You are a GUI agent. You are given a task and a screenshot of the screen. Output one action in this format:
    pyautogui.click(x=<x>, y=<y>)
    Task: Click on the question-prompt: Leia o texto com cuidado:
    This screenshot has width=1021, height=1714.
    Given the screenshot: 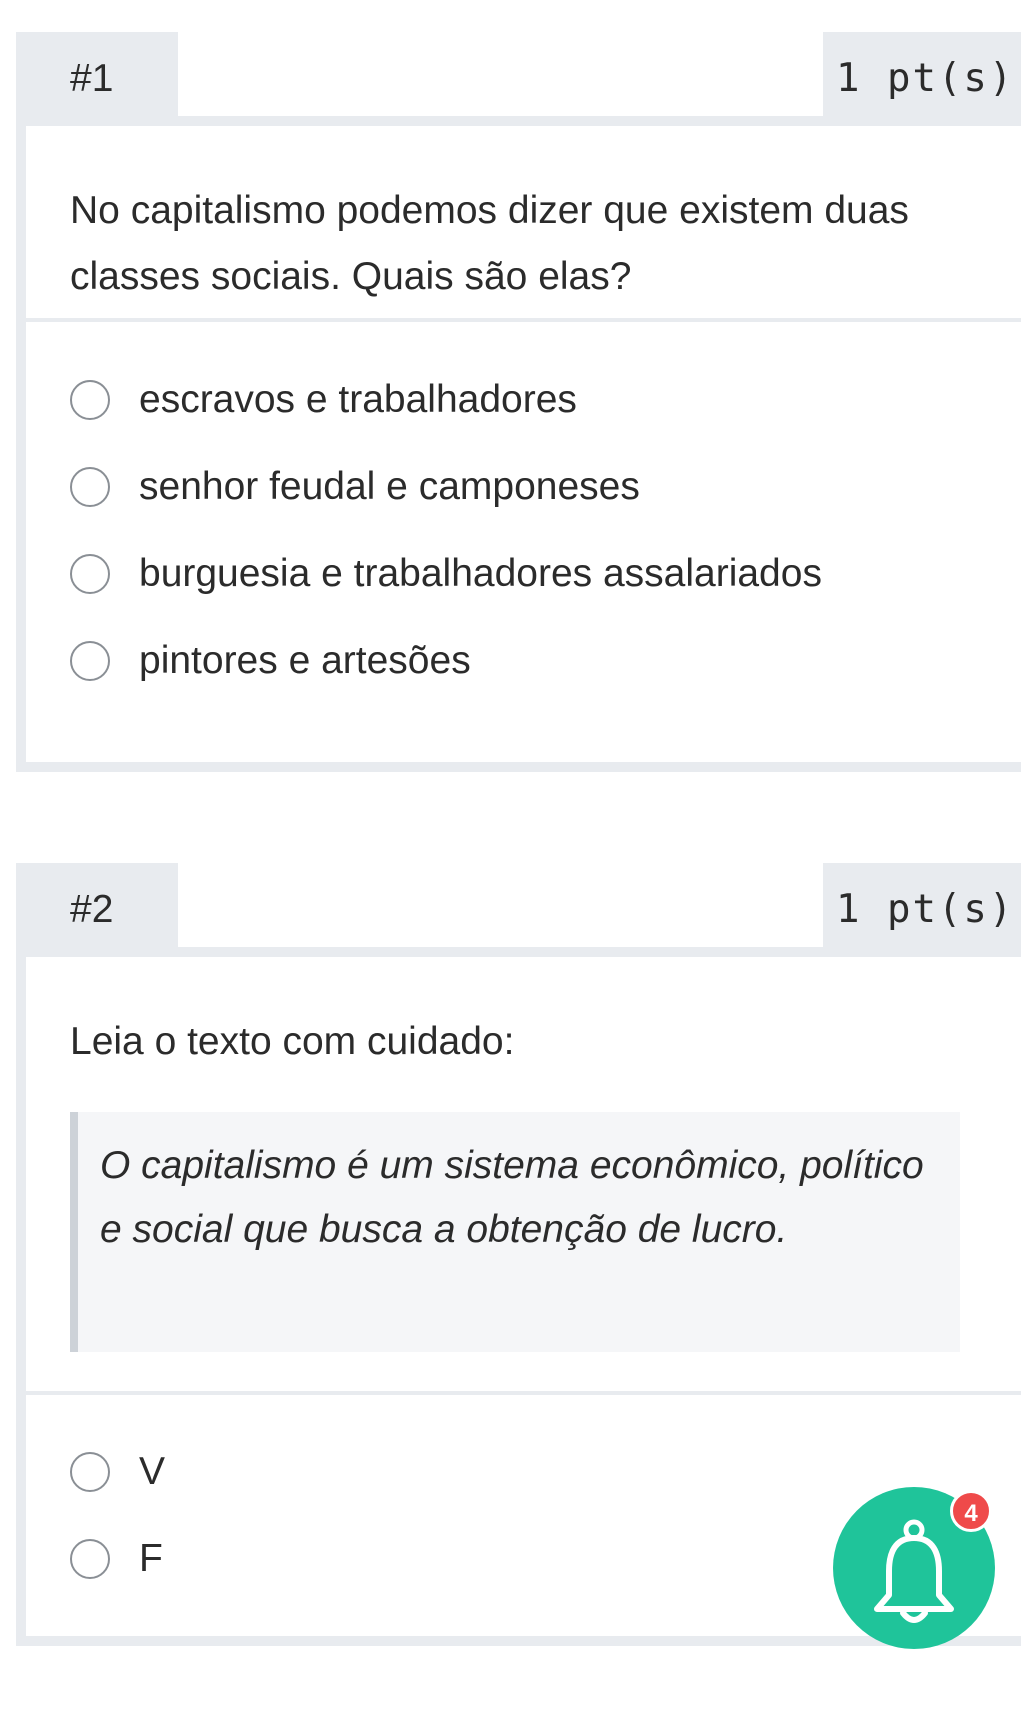 What is the action you would take?
    pyautogui.click(x=292, y=1041)
    